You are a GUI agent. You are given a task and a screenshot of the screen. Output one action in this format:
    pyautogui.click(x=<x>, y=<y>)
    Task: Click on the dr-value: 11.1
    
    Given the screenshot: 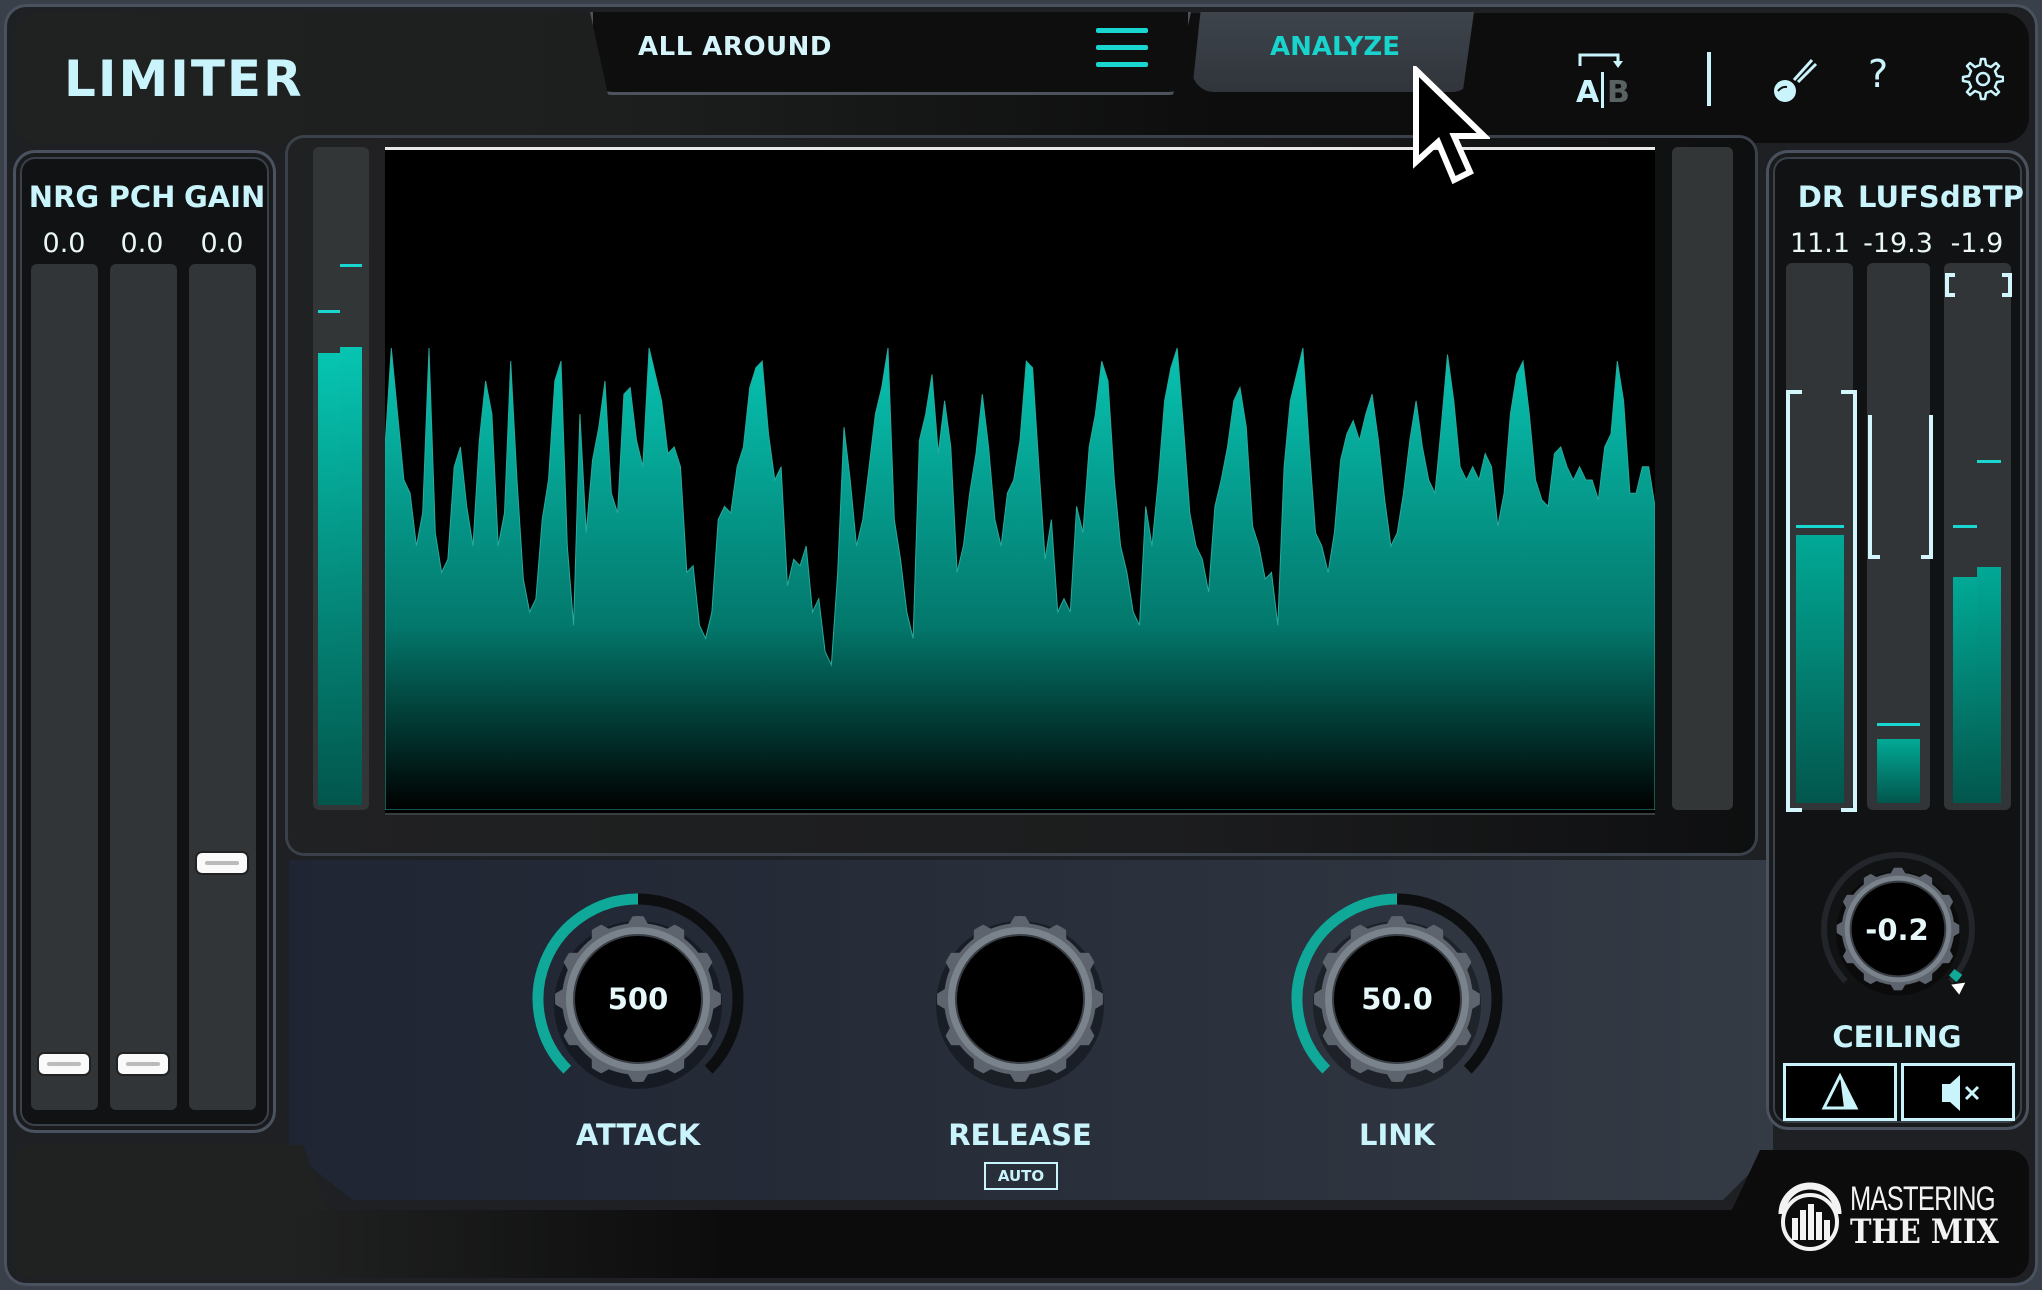 What is the action you would take?
    pyautogui.click(x=1820, y=243)
    